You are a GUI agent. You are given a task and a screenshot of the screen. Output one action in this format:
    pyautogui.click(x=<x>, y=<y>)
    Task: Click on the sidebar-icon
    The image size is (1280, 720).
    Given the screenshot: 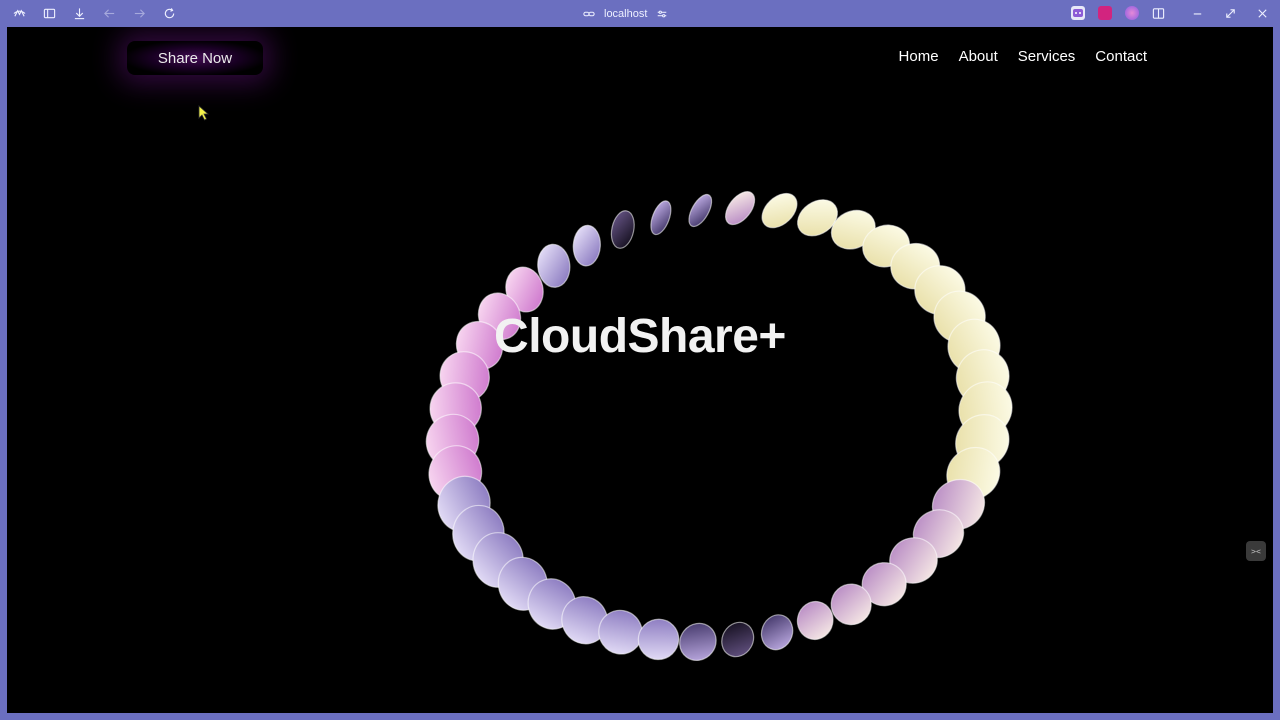 What is the action you would take?
    pyautogui.click(x=49, y=13)
    